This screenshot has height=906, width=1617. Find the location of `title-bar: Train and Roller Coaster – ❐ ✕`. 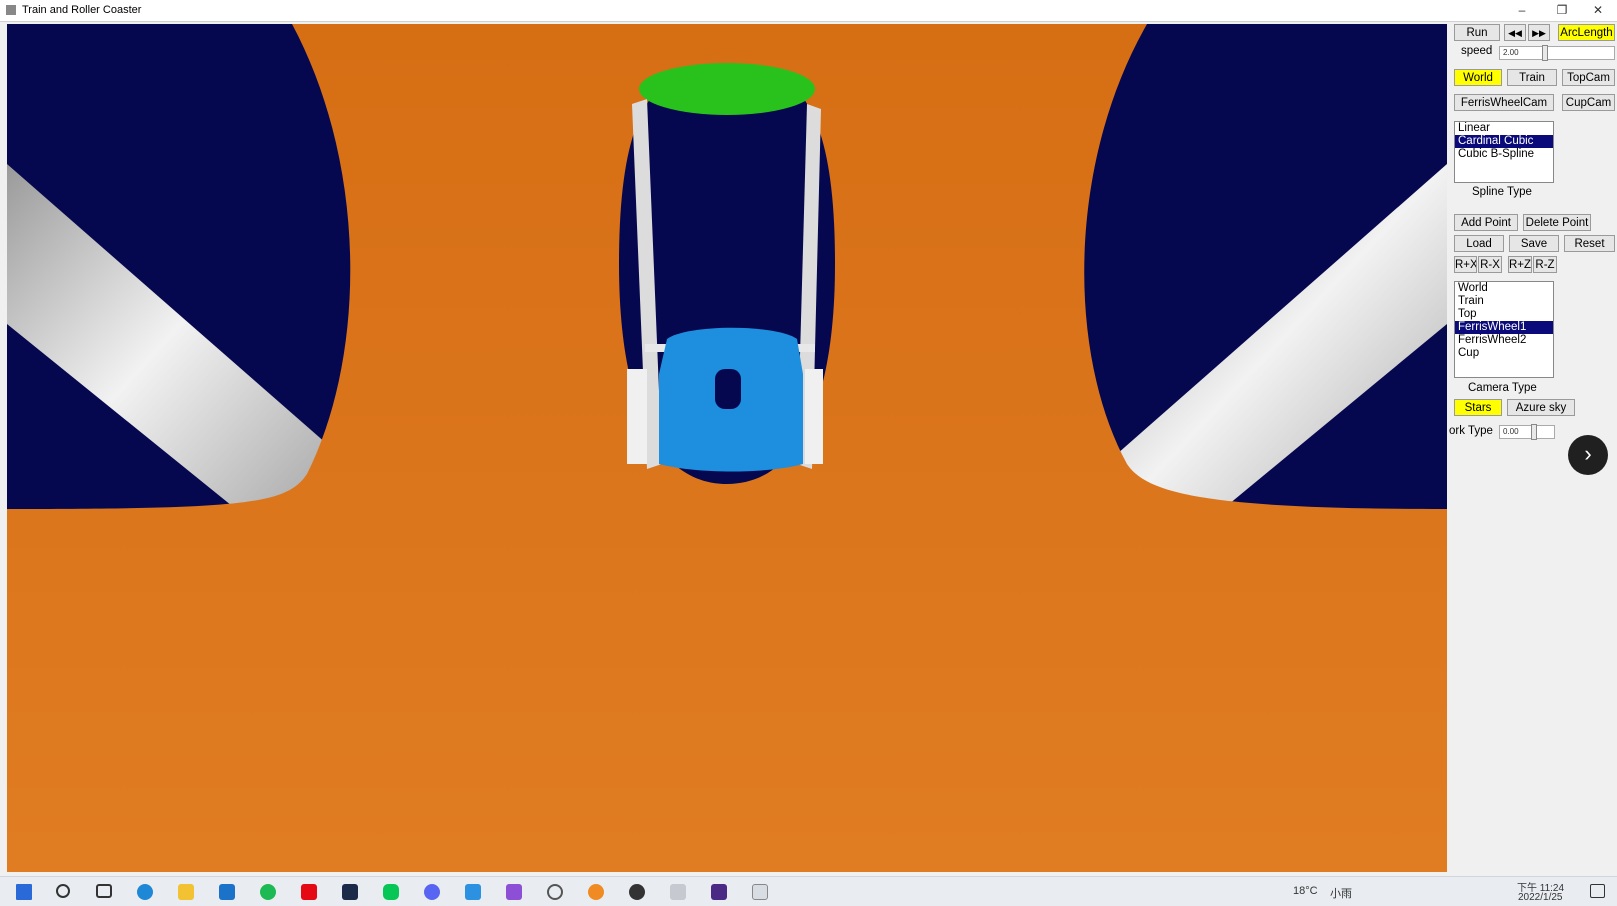

title-bar: Train and Roller Coaster – ❐ ✕ is located at coordinates (808, 11).